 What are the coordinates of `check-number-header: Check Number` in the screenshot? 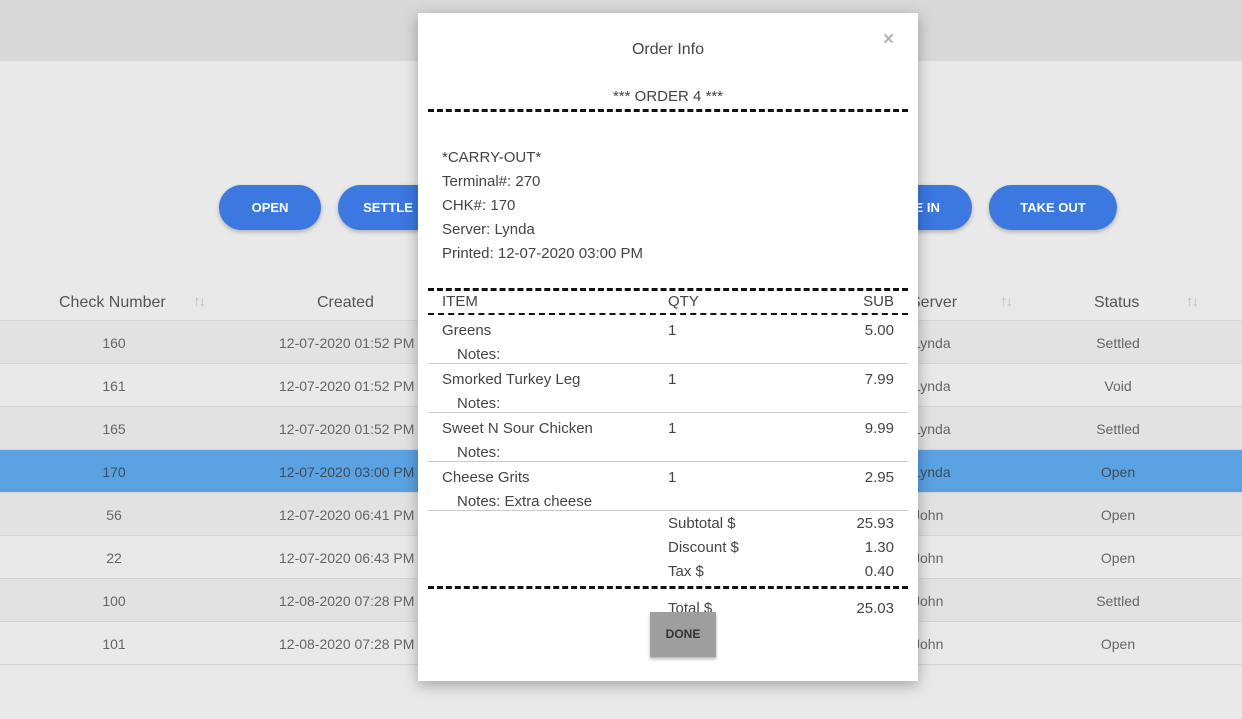 It's located at (112, 303).